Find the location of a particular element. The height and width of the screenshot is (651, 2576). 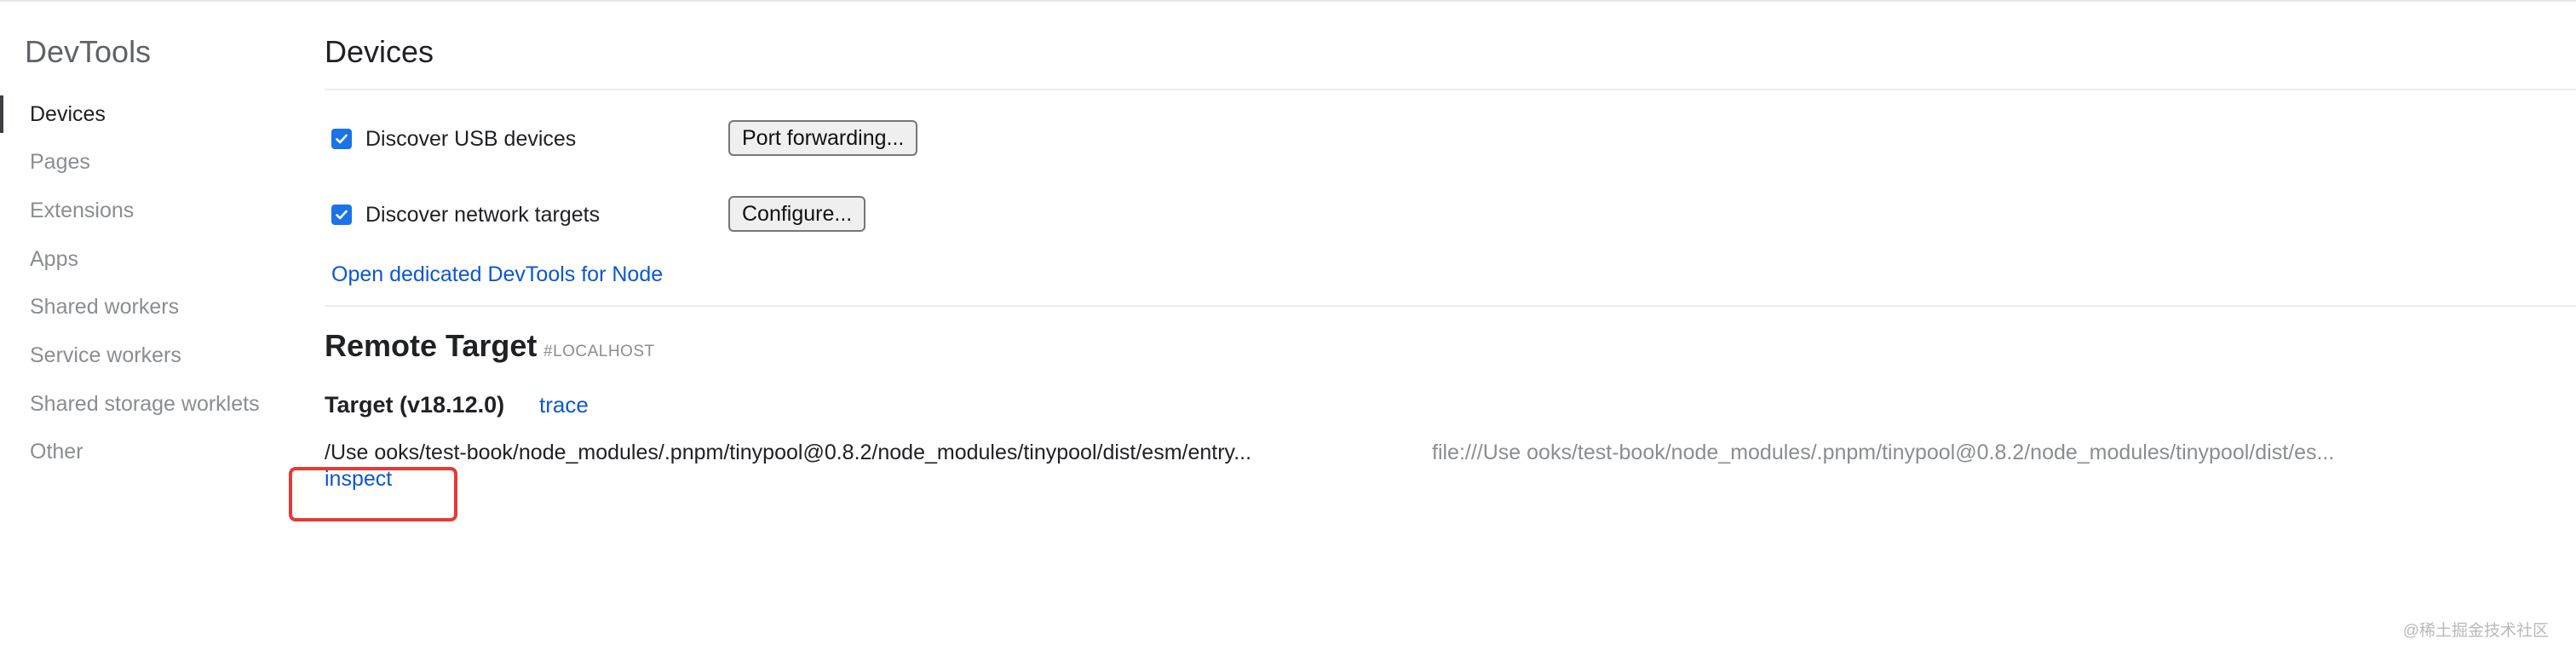

sidebar-item-pages: Pages is located at coordinates (145, 162).